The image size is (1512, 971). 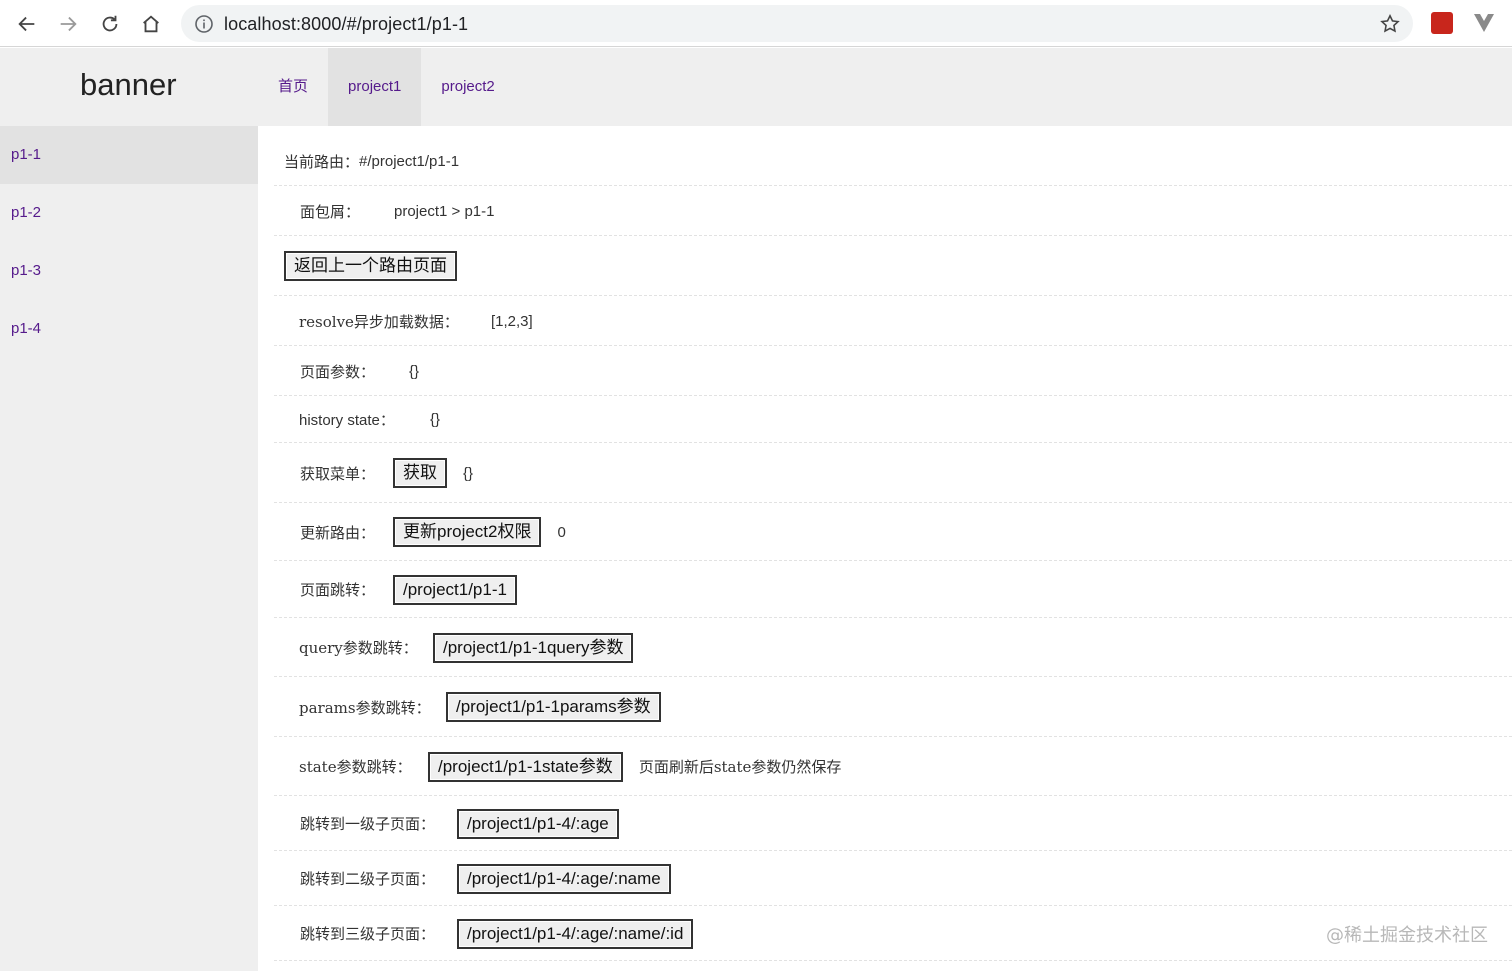 I want to click on current-route-row: 当前路由： #/project1/p1-1, so click(x=893, y=162).